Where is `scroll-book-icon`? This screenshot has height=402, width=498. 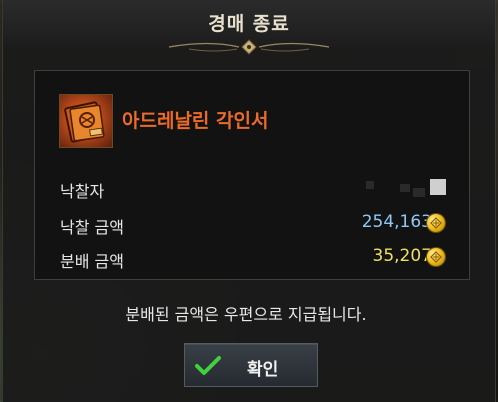 scroll-book-icon is located at coordinates (86, 121).